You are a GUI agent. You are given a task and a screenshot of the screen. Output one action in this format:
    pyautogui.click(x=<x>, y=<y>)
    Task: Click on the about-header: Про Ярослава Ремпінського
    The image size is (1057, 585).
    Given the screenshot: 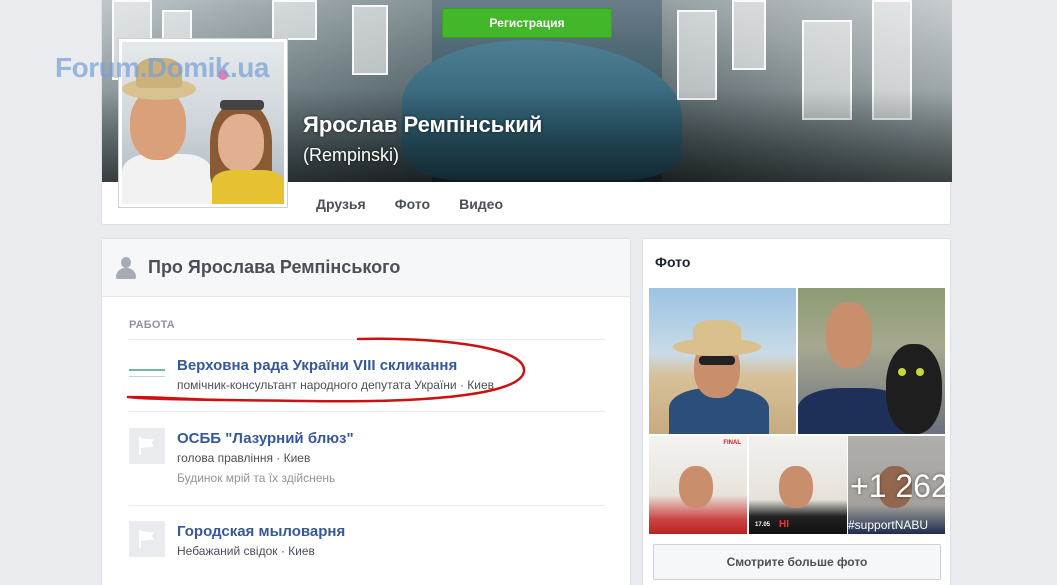 What is the action you would take?
    pyautogui.click(x=366, y=268)
    